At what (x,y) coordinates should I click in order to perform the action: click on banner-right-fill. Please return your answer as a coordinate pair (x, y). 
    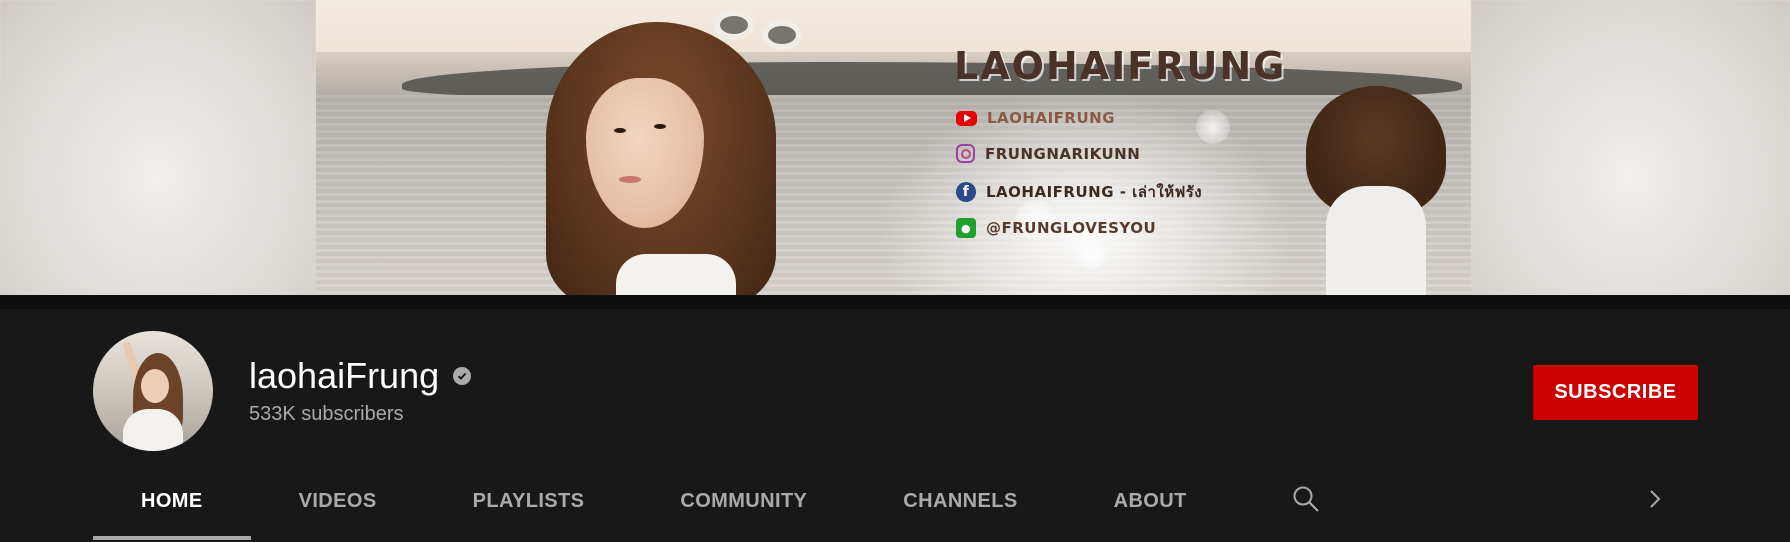
    Looking at the image, I should click on (1630, 147).